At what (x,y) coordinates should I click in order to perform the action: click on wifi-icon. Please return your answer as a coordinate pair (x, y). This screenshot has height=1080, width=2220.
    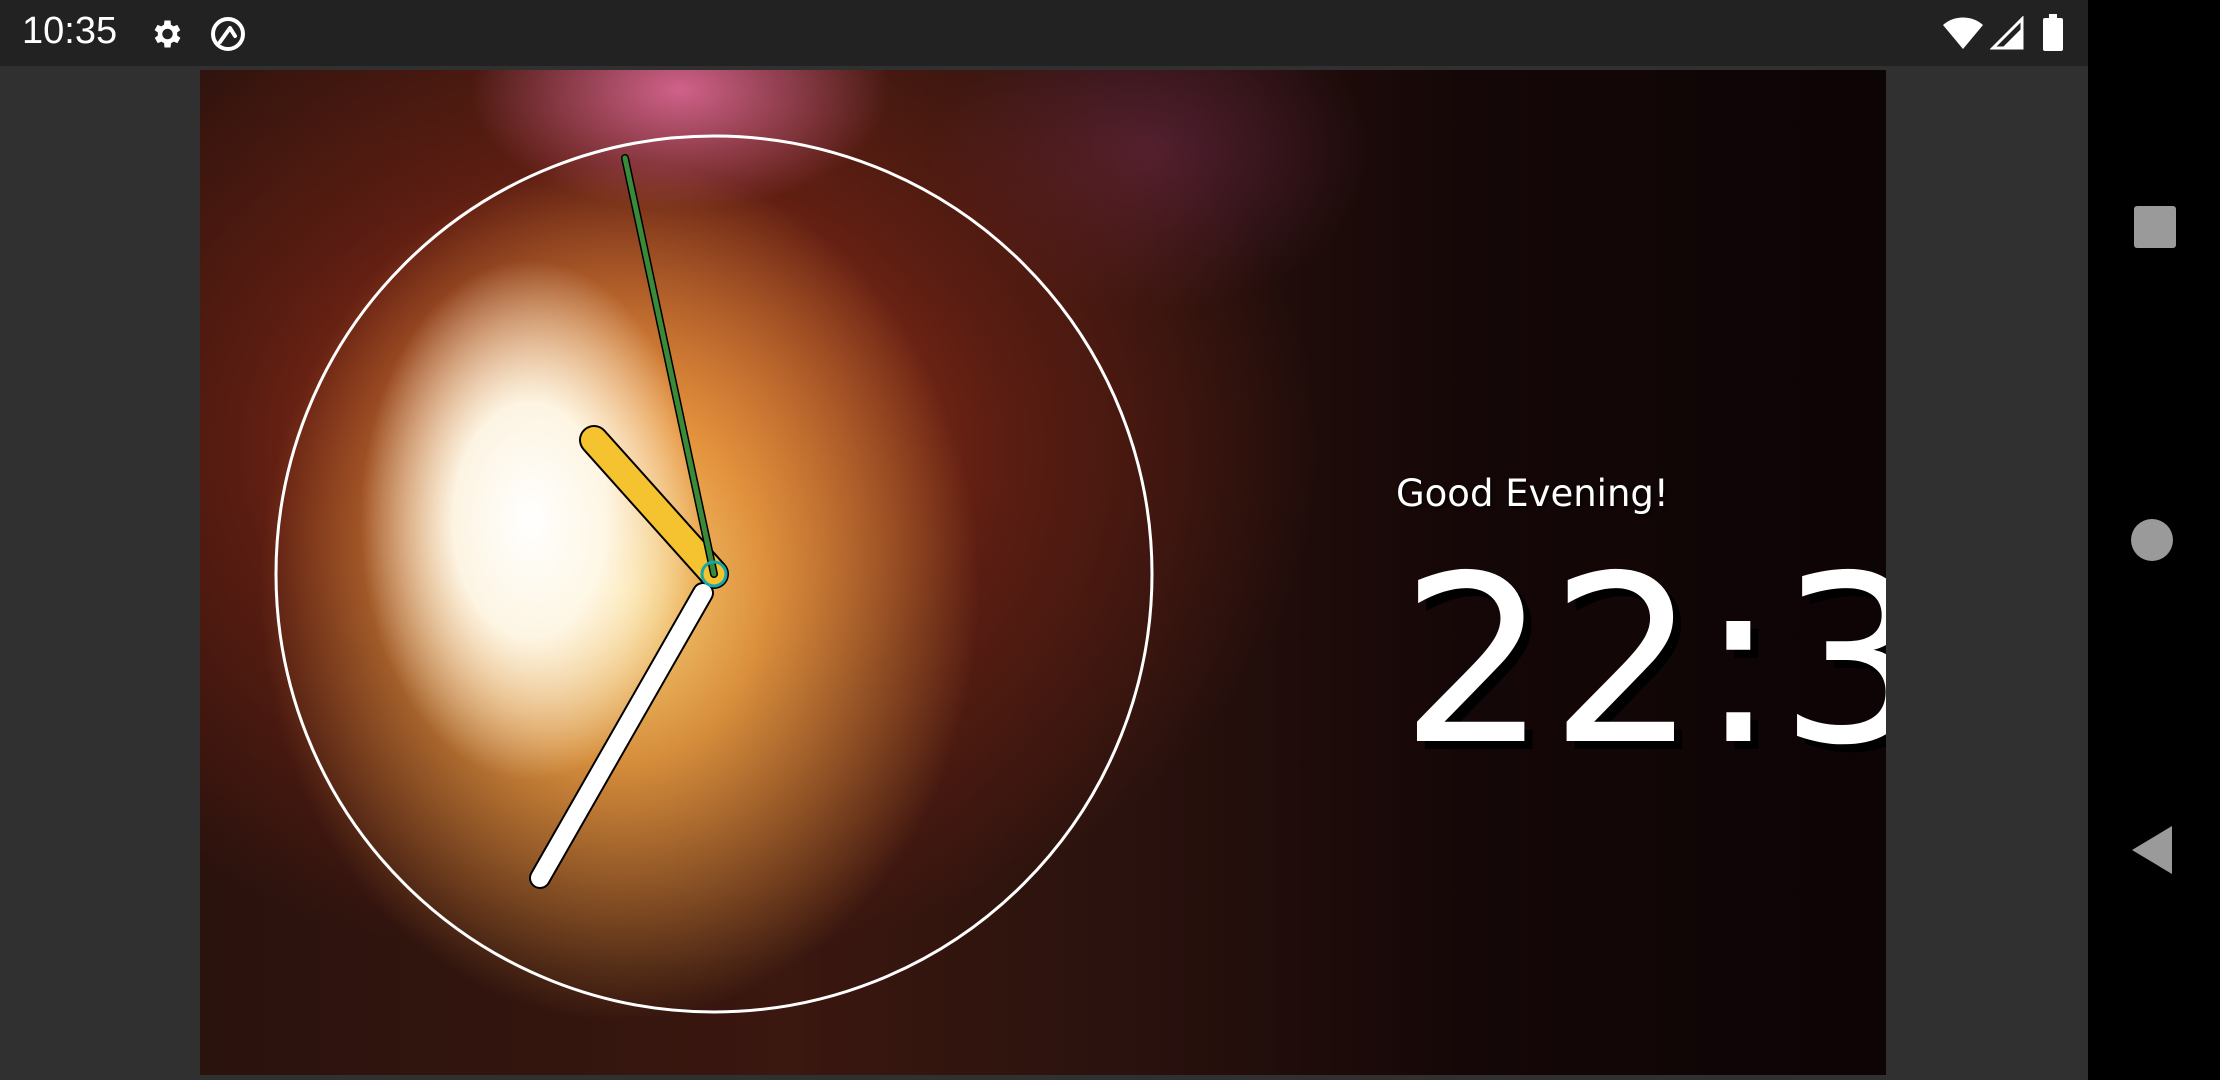
    Looking at the image, I should click on (1963, 33).